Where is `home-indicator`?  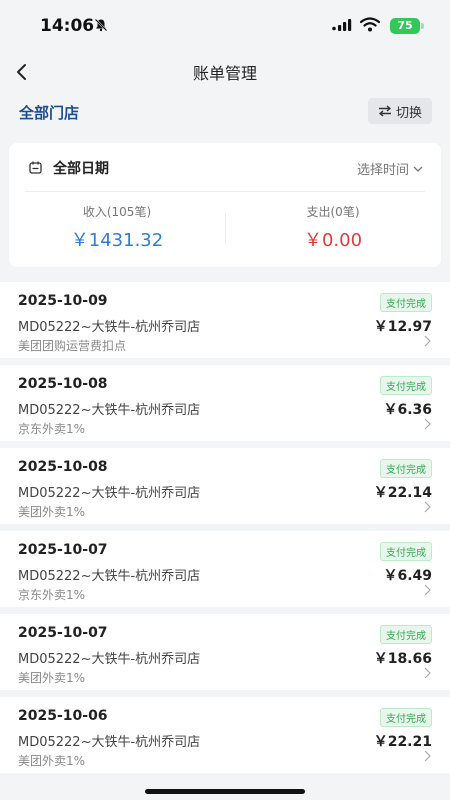 home-indicator is located at coordinates (225, 791).